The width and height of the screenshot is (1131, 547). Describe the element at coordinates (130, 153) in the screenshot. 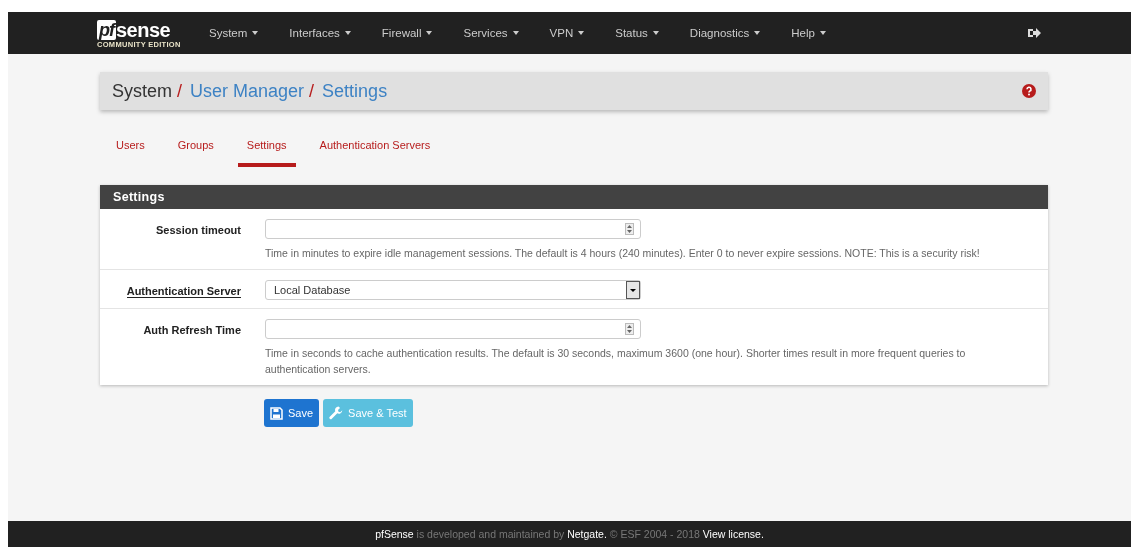

I see `tab: Users` at that location.